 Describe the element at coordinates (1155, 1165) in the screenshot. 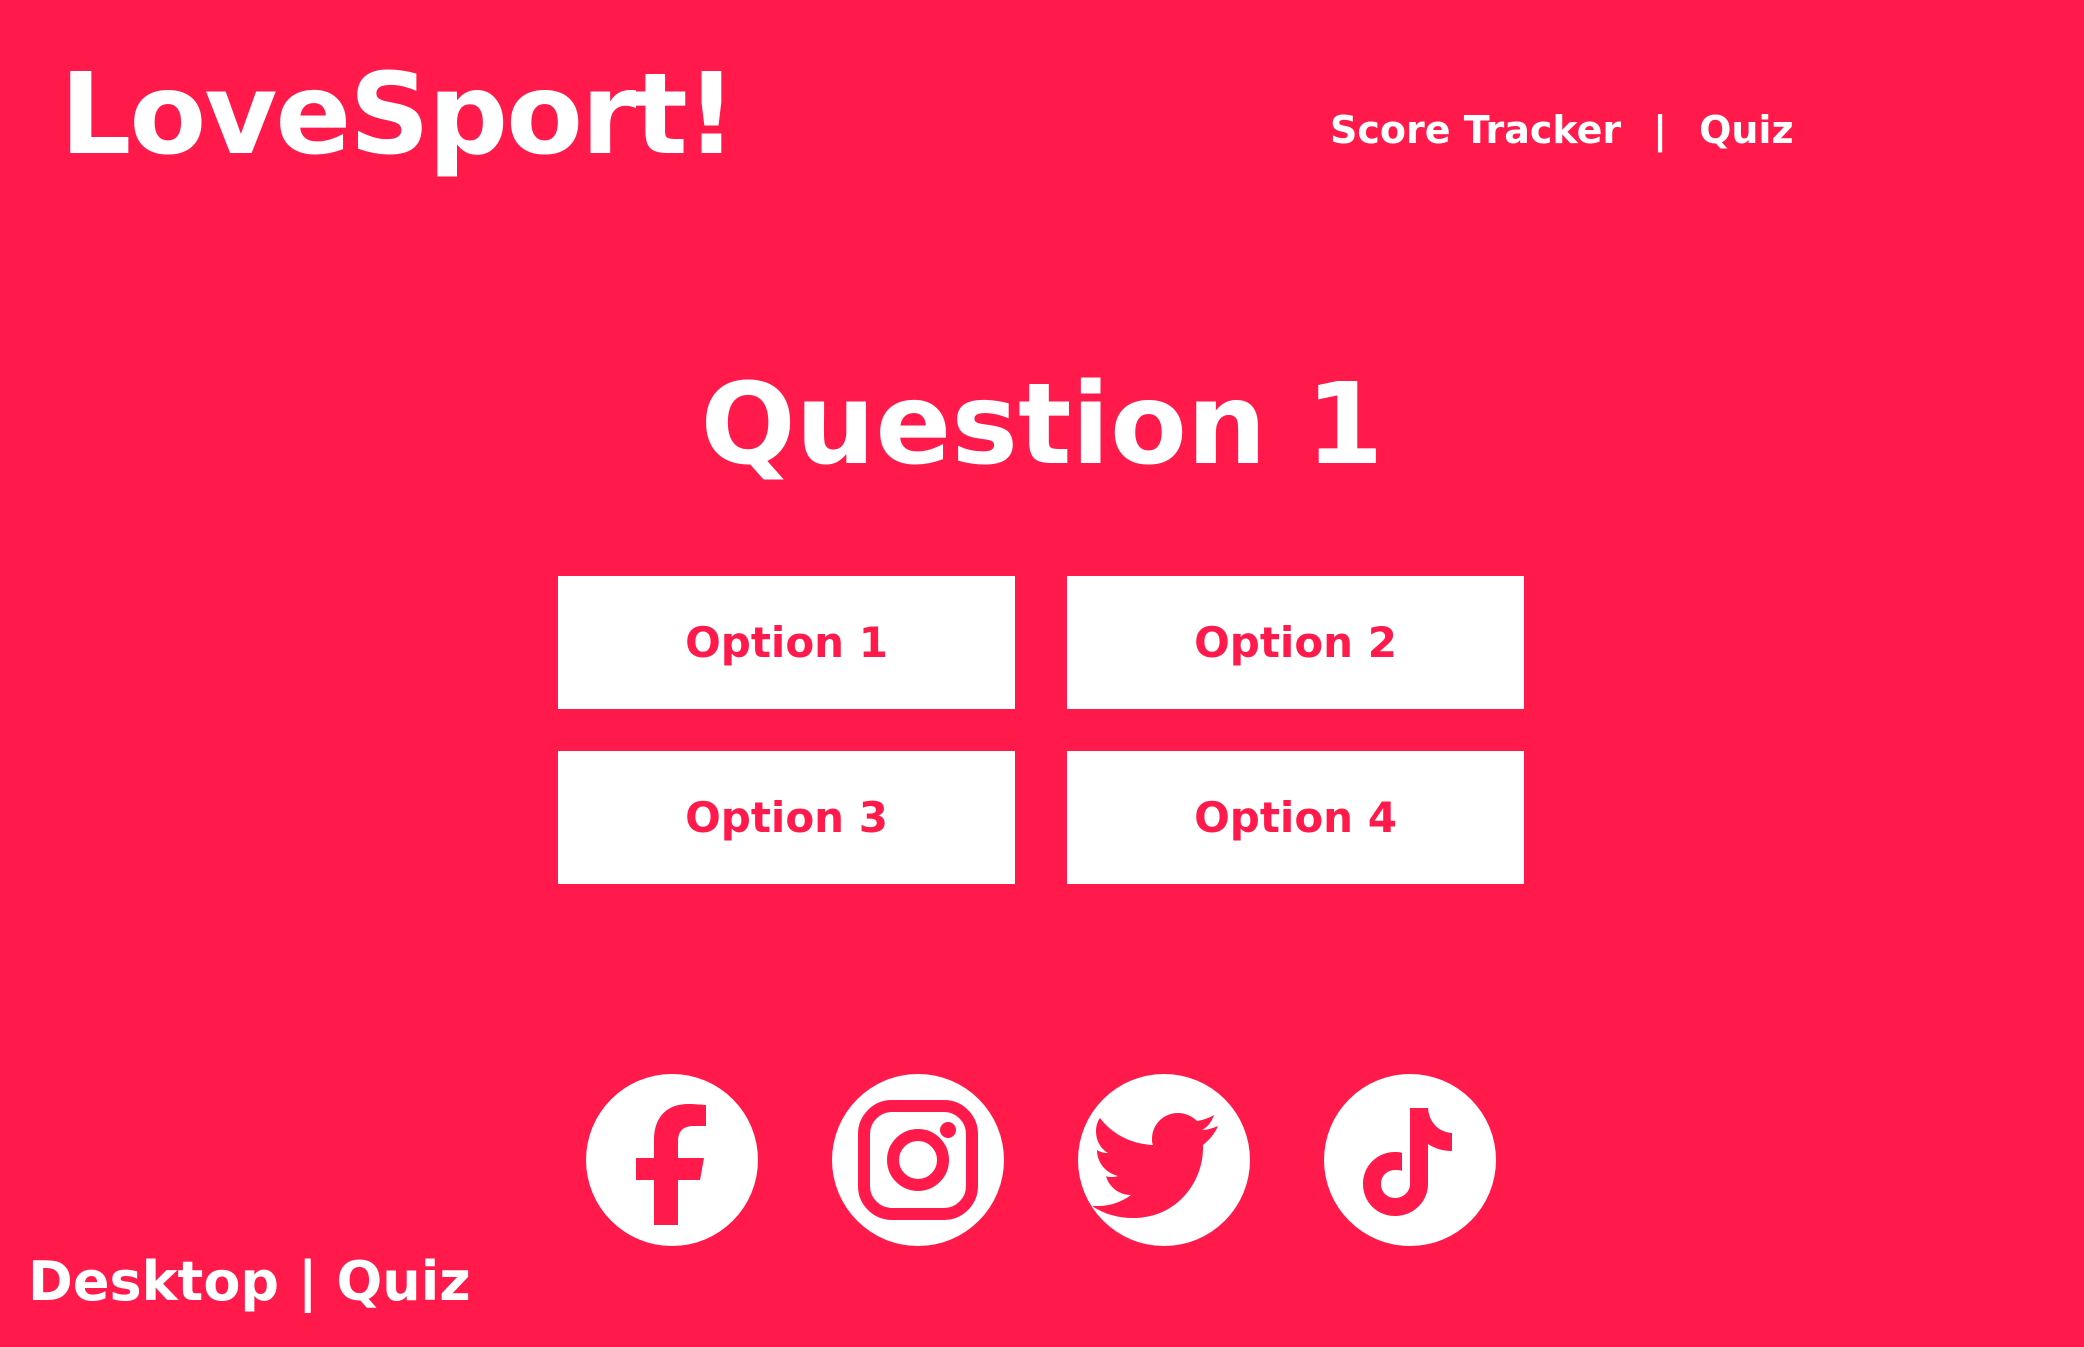

I see `twitter-icon` at that location.